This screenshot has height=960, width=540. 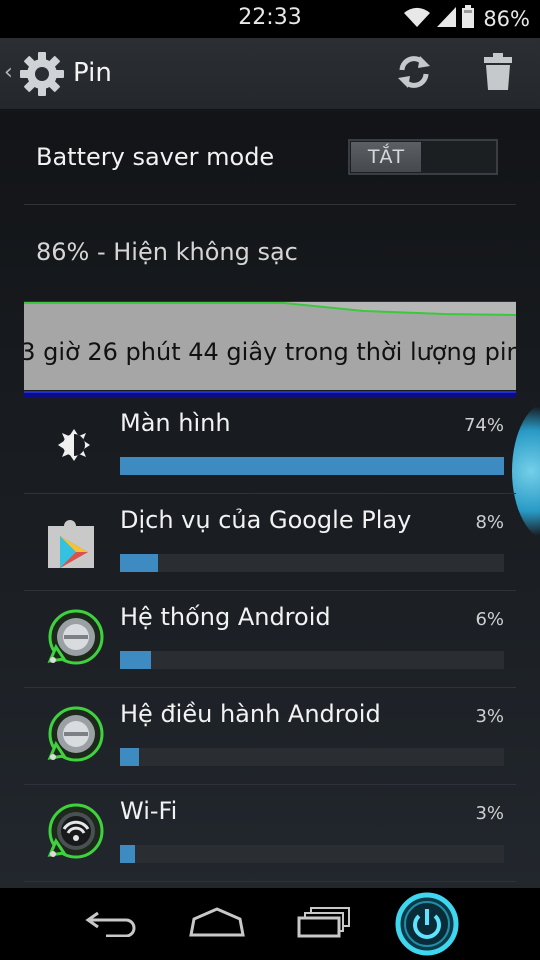 I want to click on status-icons: 86%, so click(x=466, y=19).